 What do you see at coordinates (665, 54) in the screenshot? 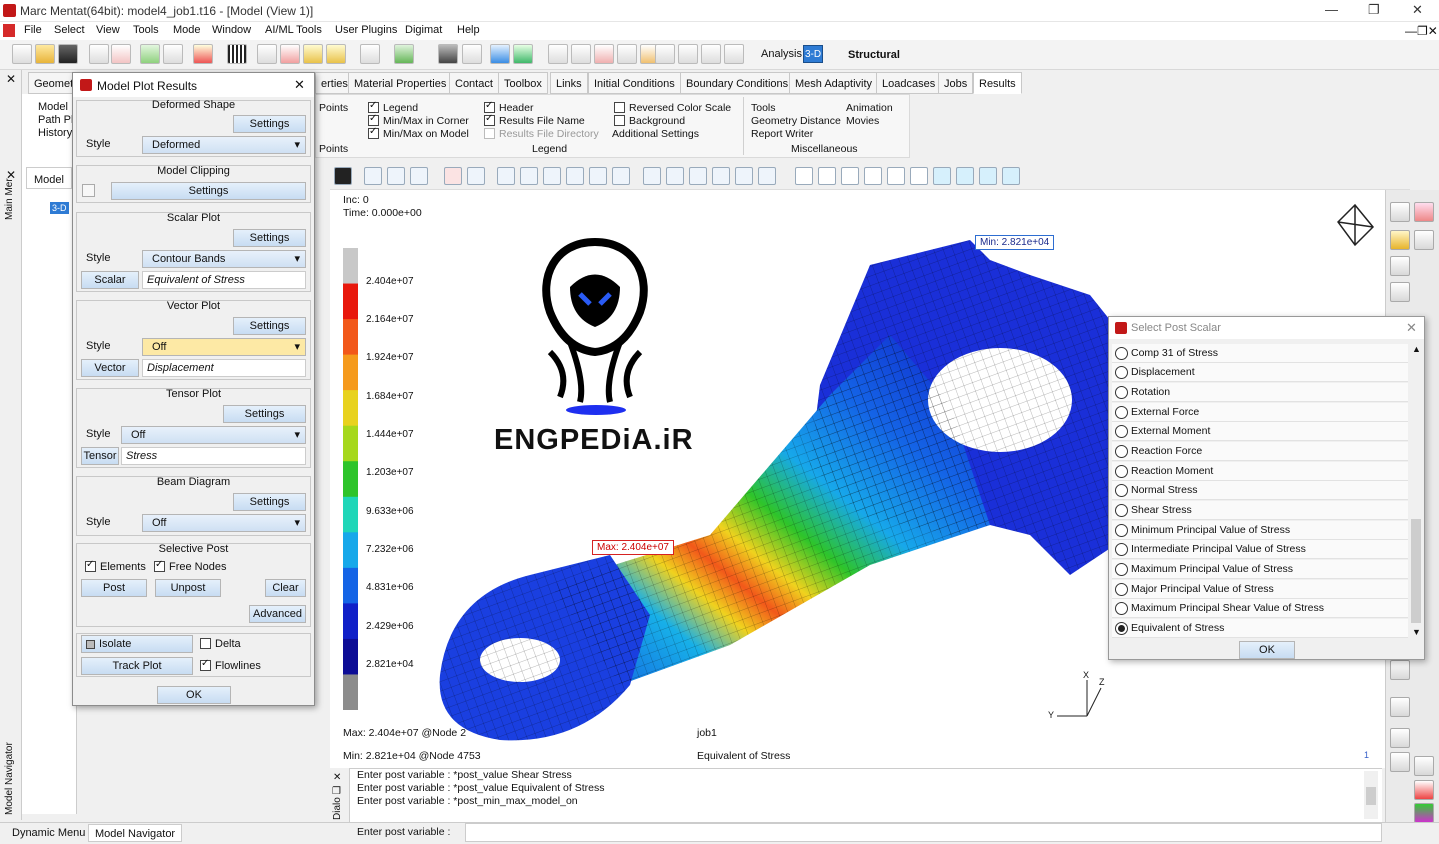
I see `list-icon` at bounding box center [665, 54].